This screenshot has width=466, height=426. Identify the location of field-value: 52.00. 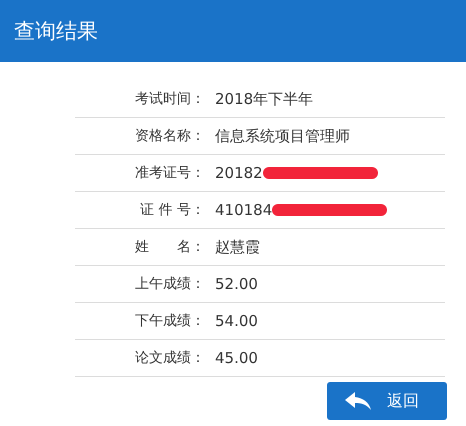
(236, 284).